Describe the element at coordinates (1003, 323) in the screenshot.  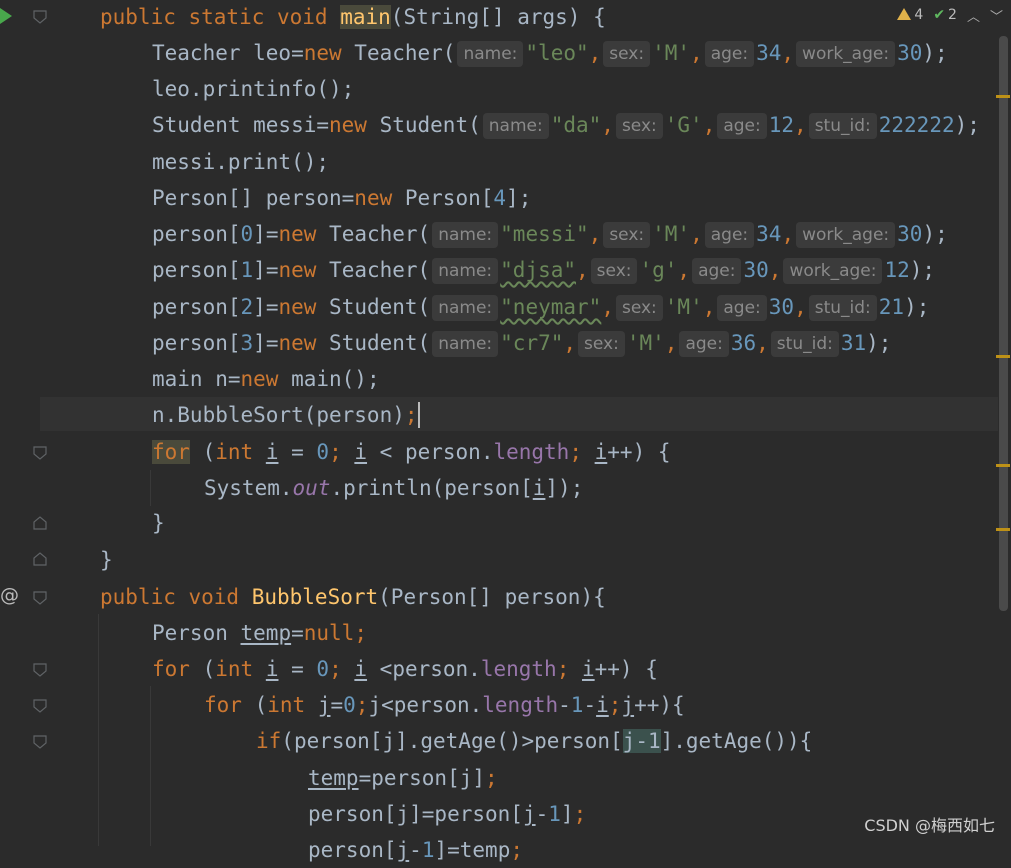
I see `vertical-scrollbar` at that location.